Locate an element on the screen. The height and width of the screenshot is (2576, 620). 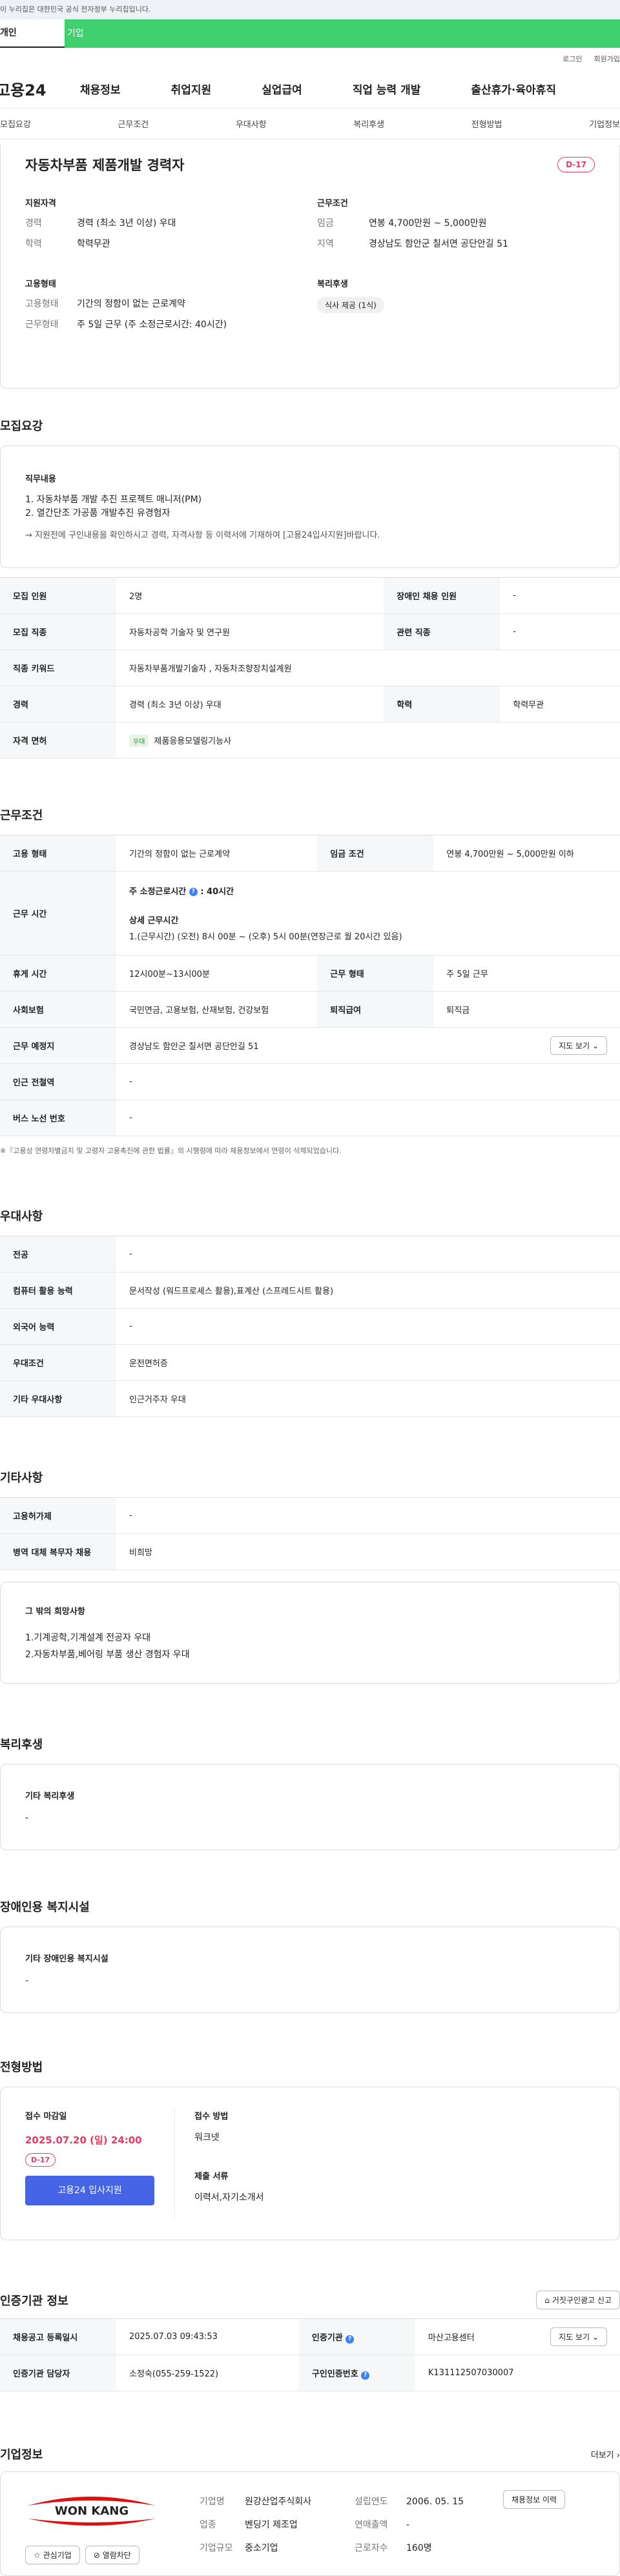
table-row: 외국어 능력 - is located at coordinates (310, 1326).